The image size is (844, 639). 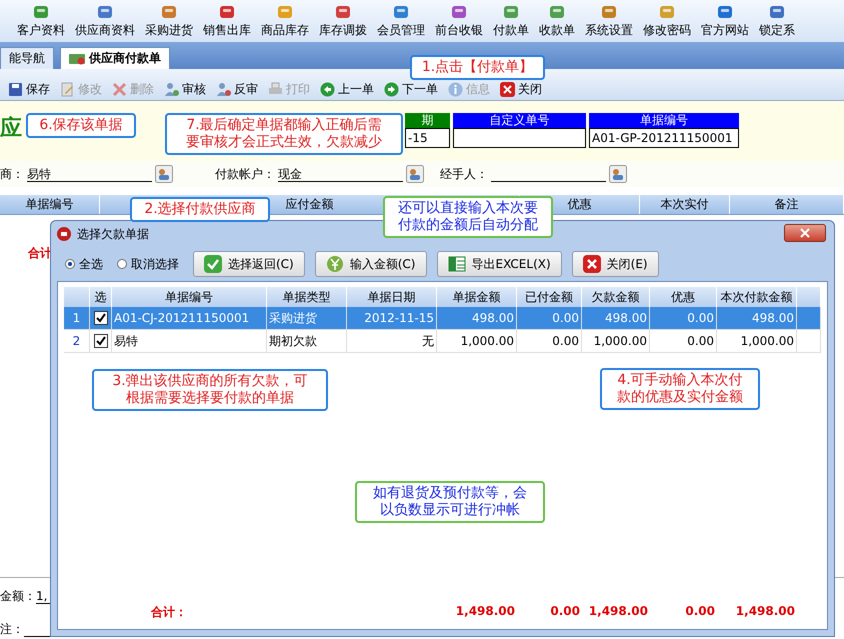 I want to click on dialog-button: 选择返回(C), so click(x=249, y=264).